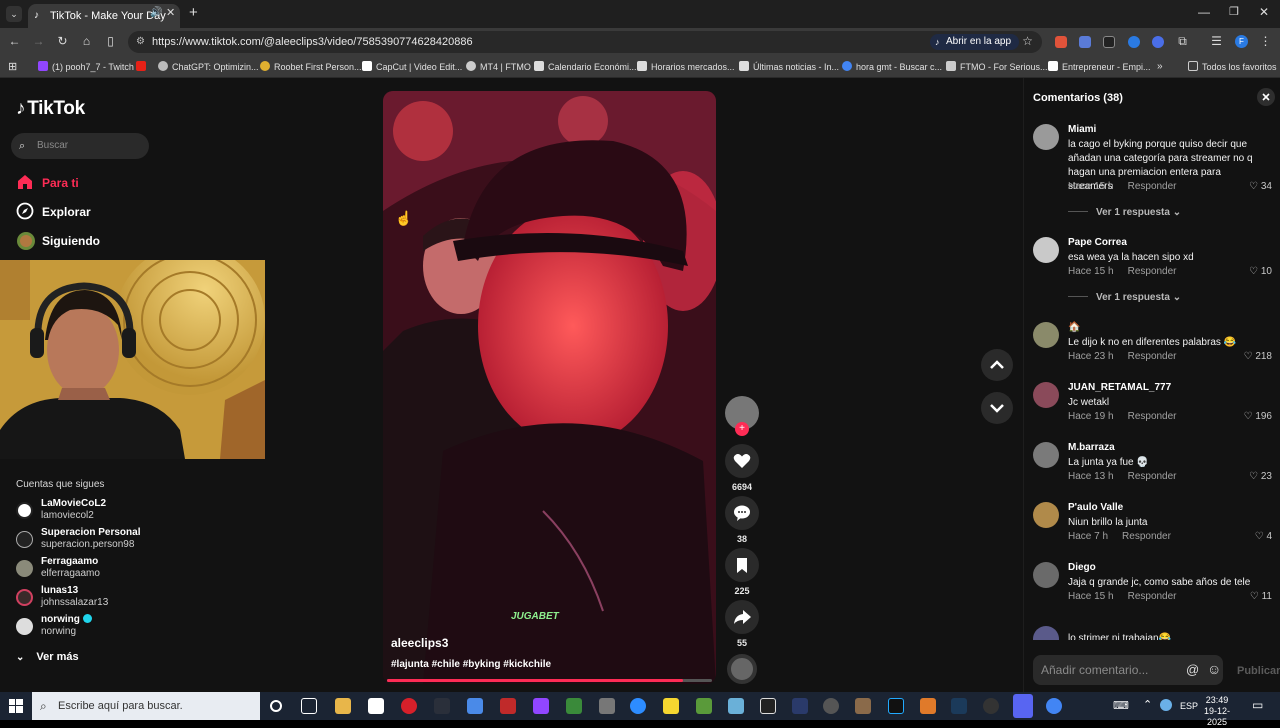 The image size is (1280, 728). What do you see at coordinates (1260, 476) in the screenshot?
I see `comment-like: ♡ 23` at bounding box center [1260, 476].